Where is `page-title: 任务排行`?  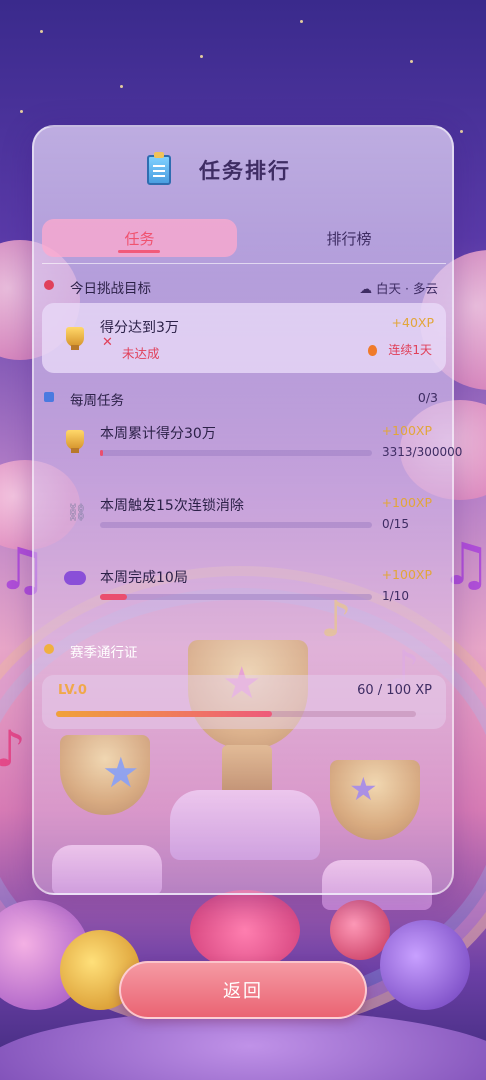
page-title: 任务排行 is located at coordinates (245, 171).